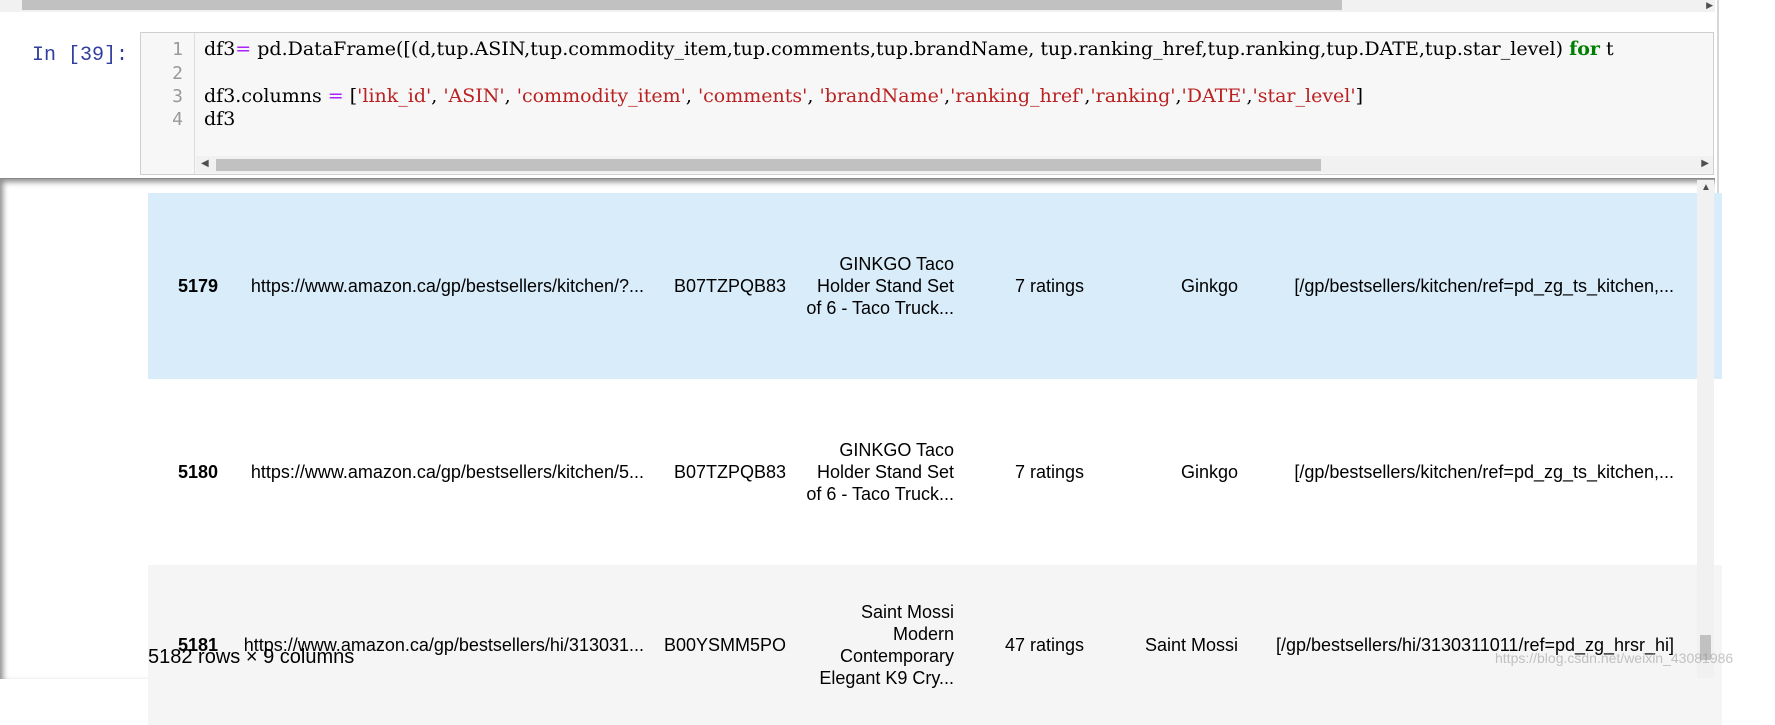 Image resolution: width=1775 pixels, height=725 pixels. What do you see at coordinates (197, 285) in the screenshot?
I see `row-index: 5179` at bounding box center [197, 285].